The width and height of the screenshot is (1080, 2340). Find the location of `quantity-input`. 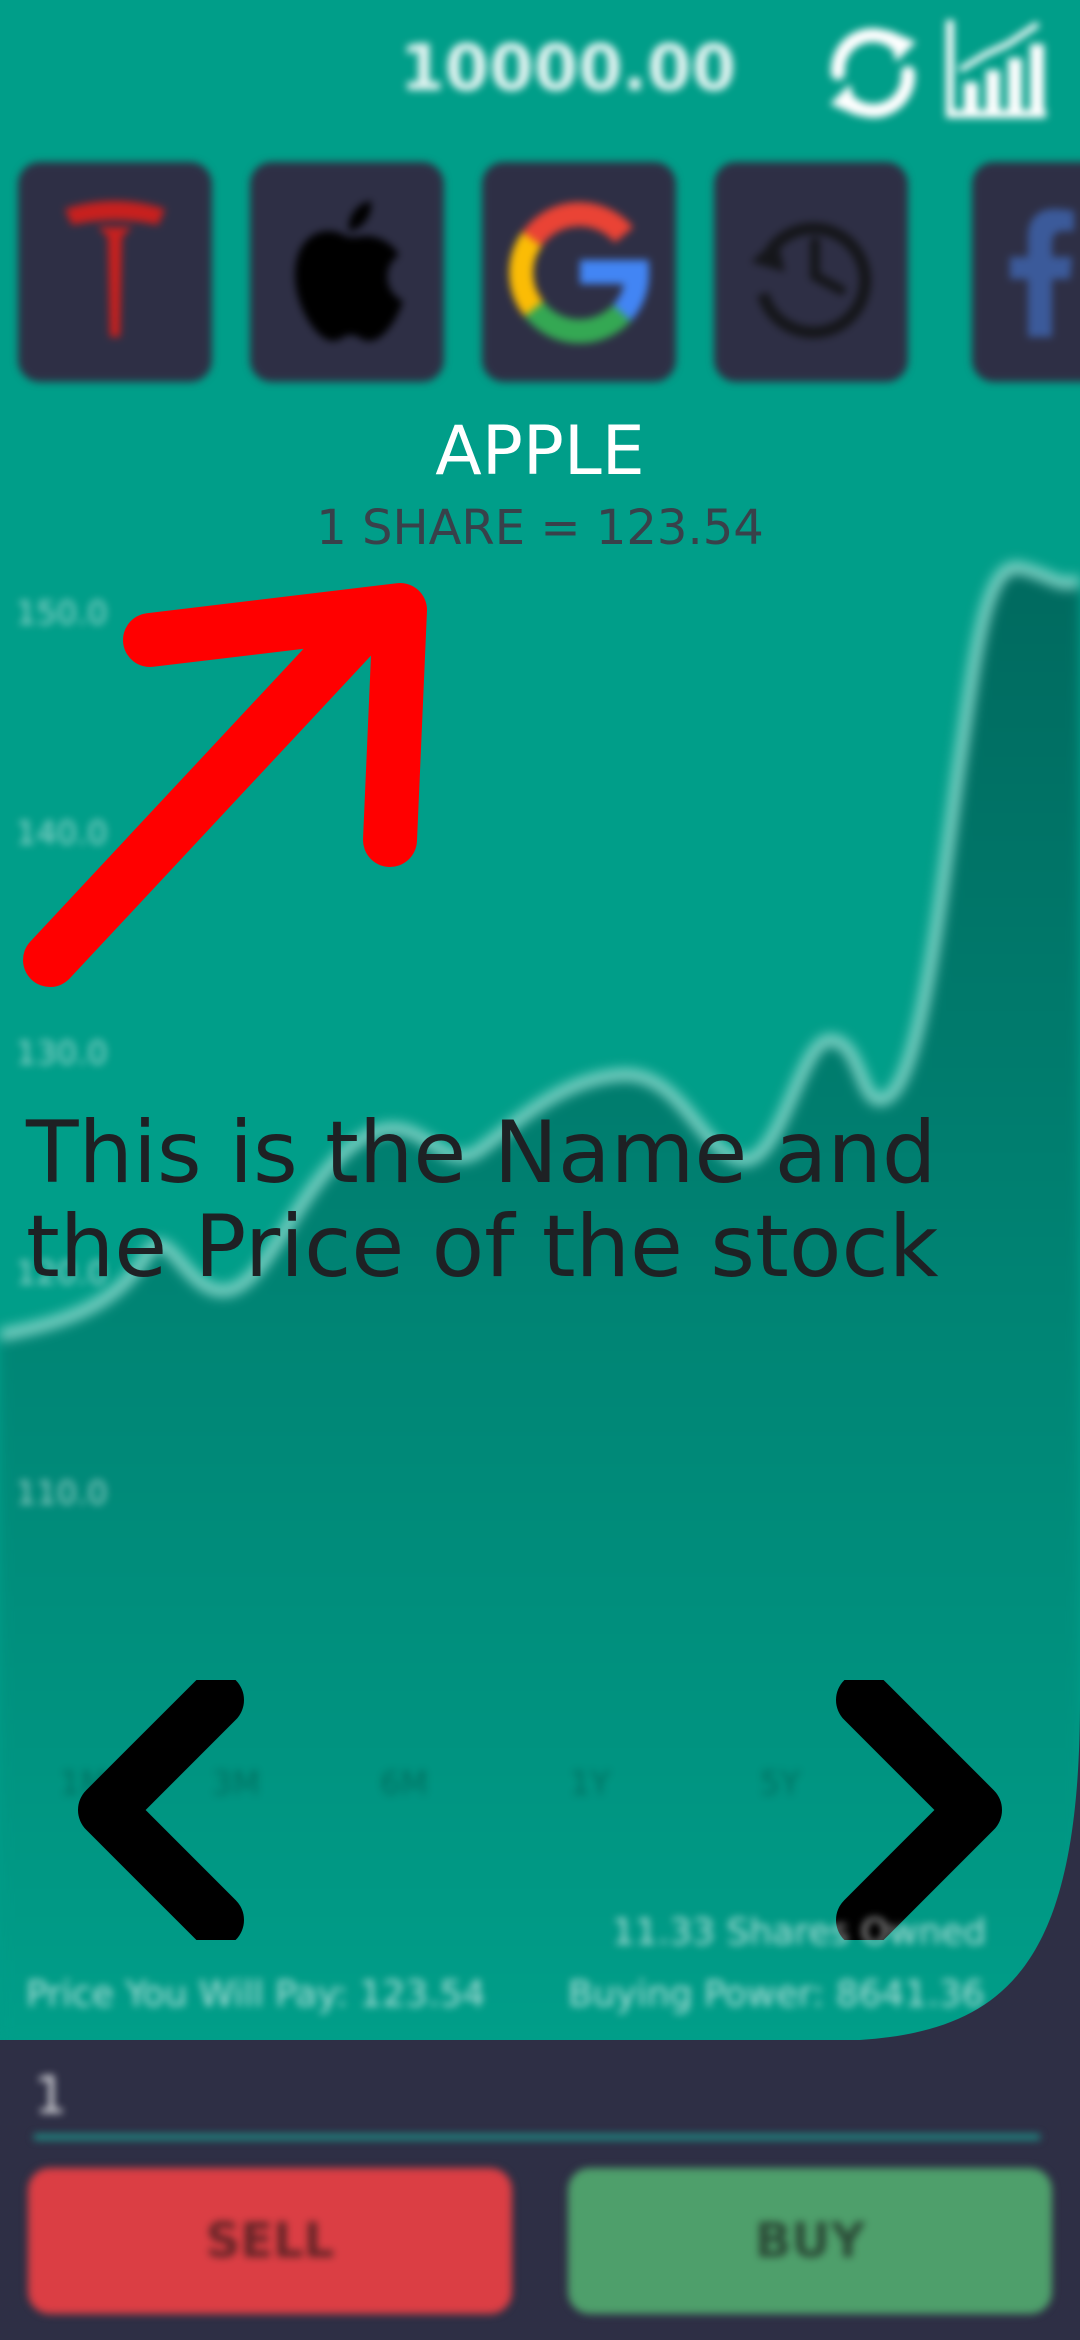

quantity-input is located at coordinates (537, 2099).